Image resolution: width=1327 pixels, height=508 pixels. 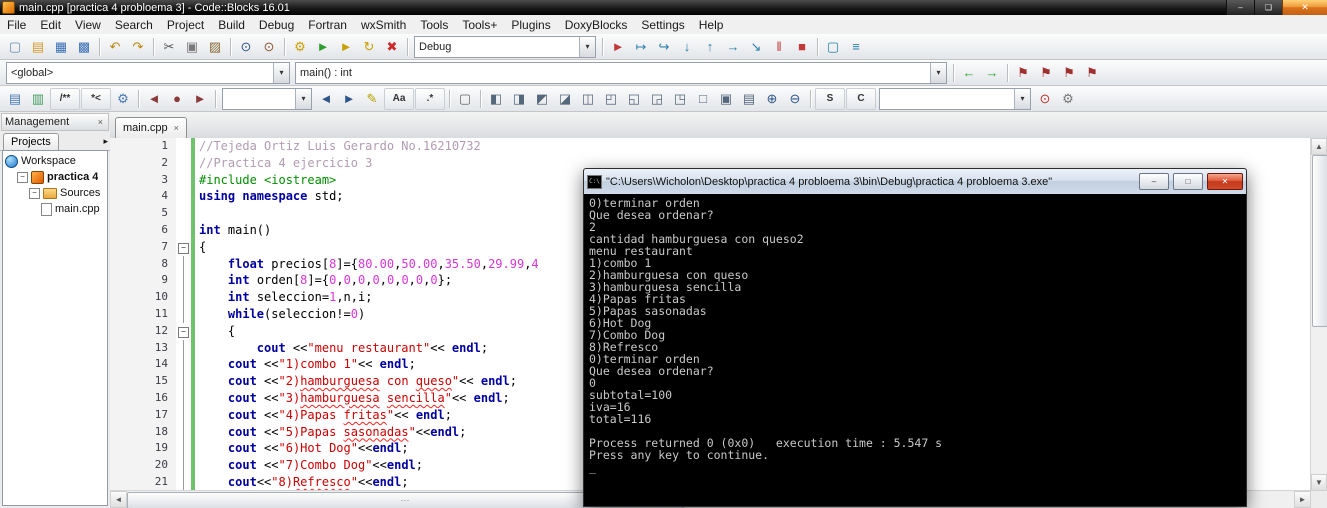 I want to click on fold-collapse-icon: −, so click(x=183, y=332).